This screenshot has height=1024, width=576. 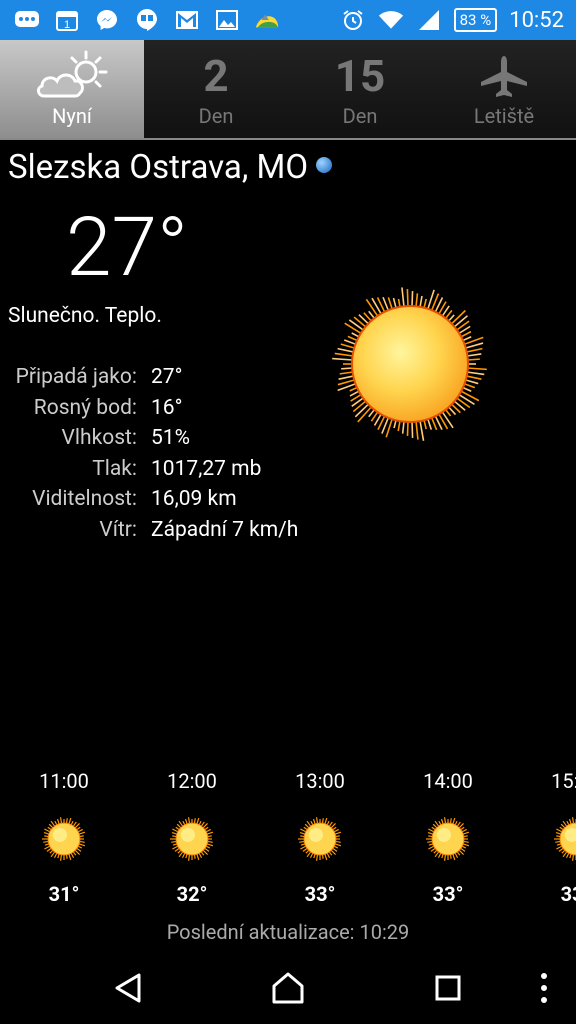 I want to click on tab-now: Nyní, so click(x=72, y=89).